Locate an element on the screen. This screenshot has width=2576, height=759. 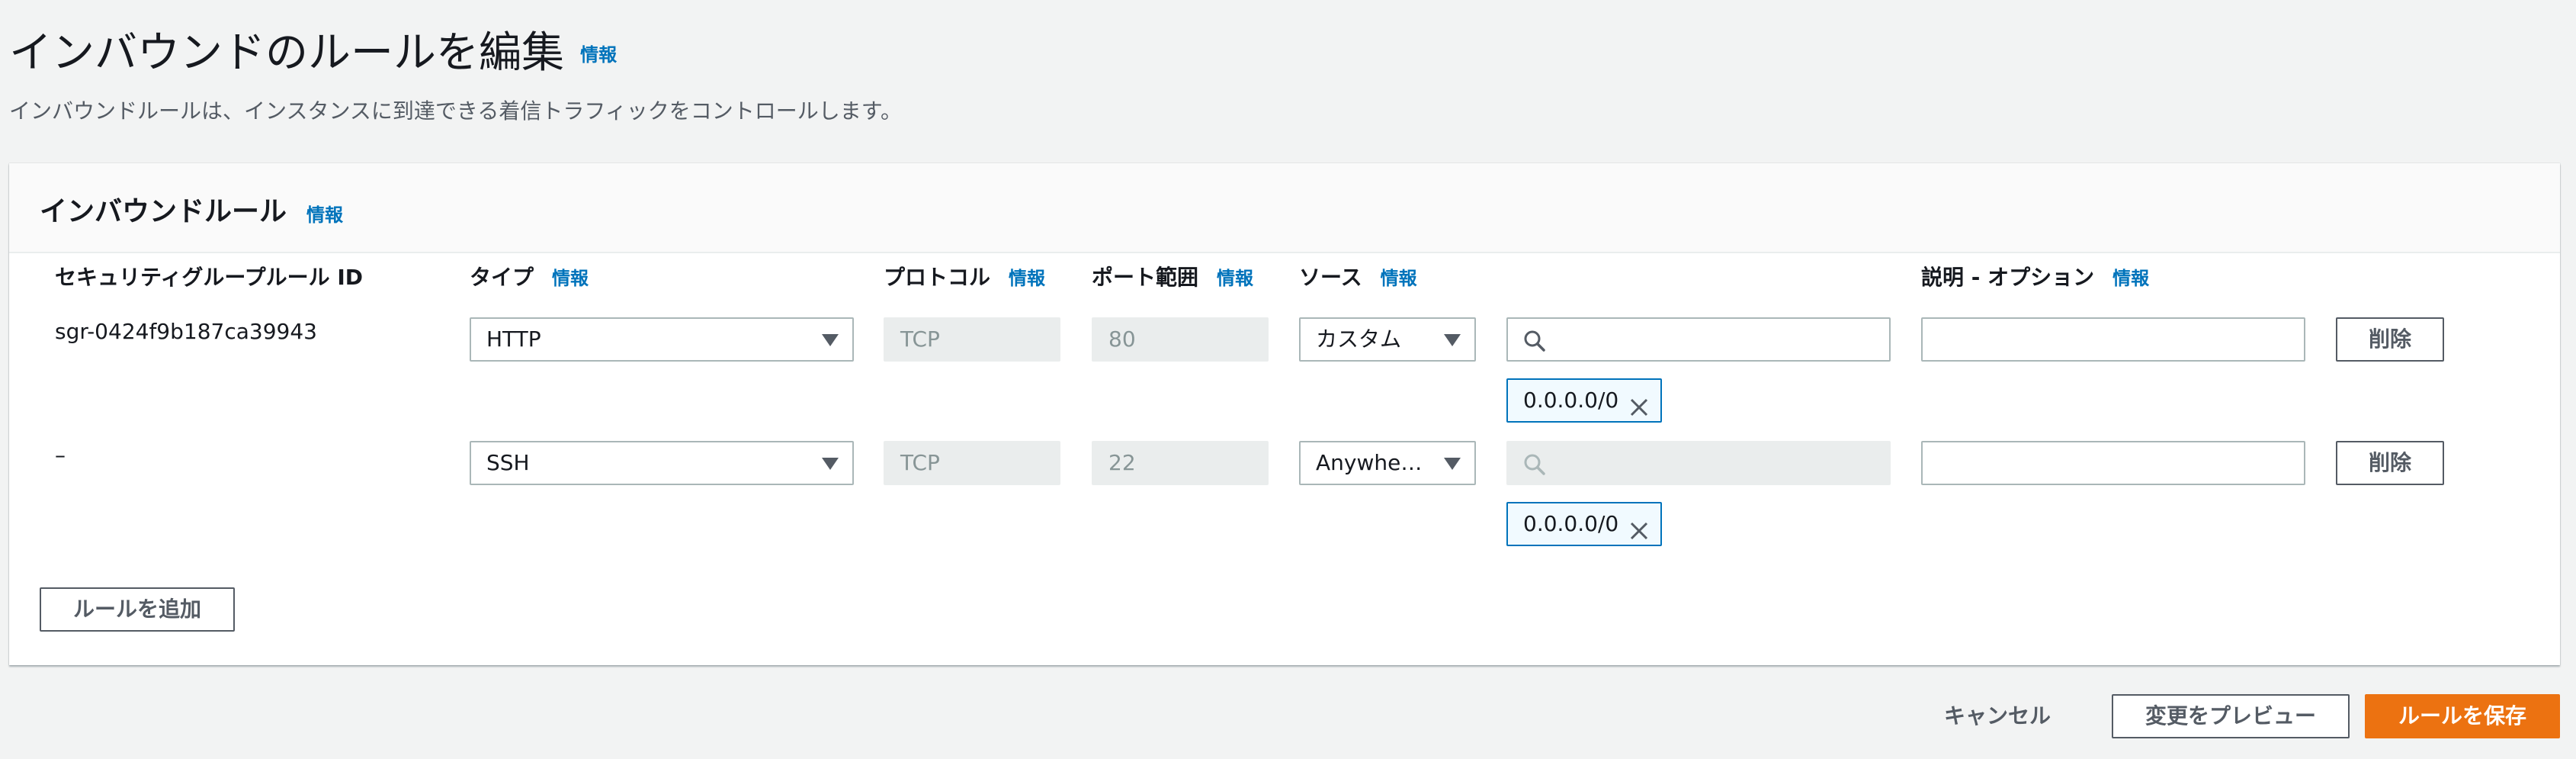
page-title: インバウンドのルールを編集 is located at coordinates (286, 53).